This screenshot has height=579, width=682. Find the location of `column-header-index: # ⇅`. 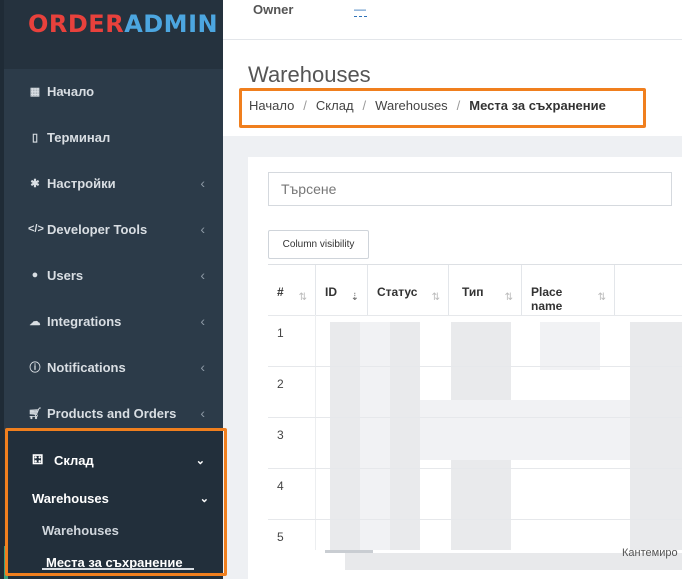

column-header-index: # ⇅ is located at coordinates (292, 290).